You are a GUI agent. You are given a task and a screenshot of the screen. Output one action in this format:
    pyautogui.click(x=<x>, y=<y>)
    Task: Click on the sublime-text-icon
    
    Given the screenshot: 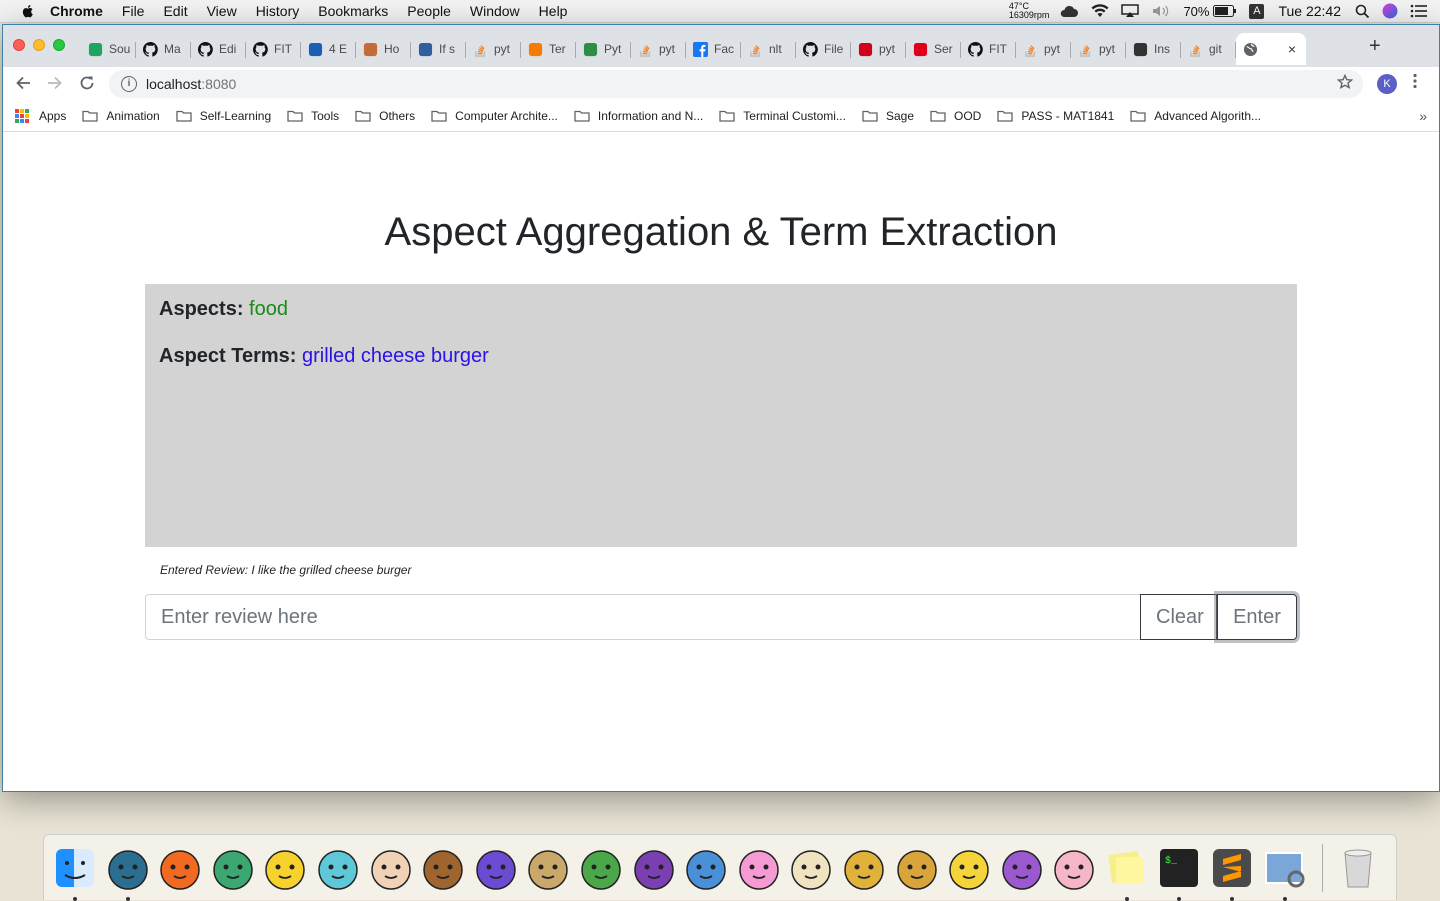 What is the action you would take?
    pyautogui.click(x=1232, y=873)
    